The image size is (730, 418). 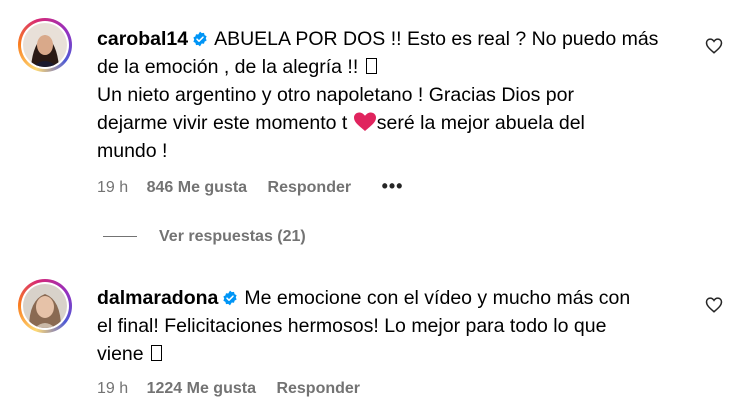 I want to click on comment-meta: 19 h 1224 Me gusta Responder, so click(x=228, y=389).